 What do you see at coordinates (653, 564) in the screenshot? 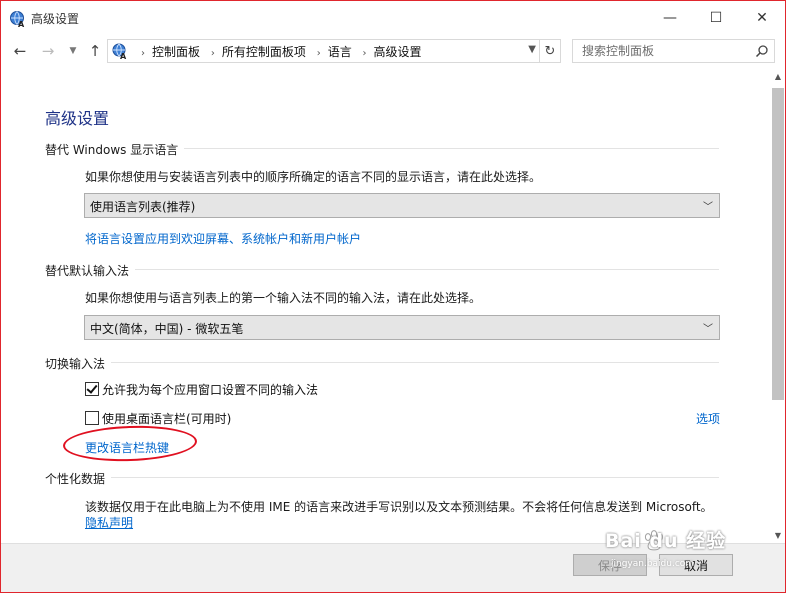
I see `baidu-watermark-url: jingyan.baidu.com` at bounding box center [653, 564].